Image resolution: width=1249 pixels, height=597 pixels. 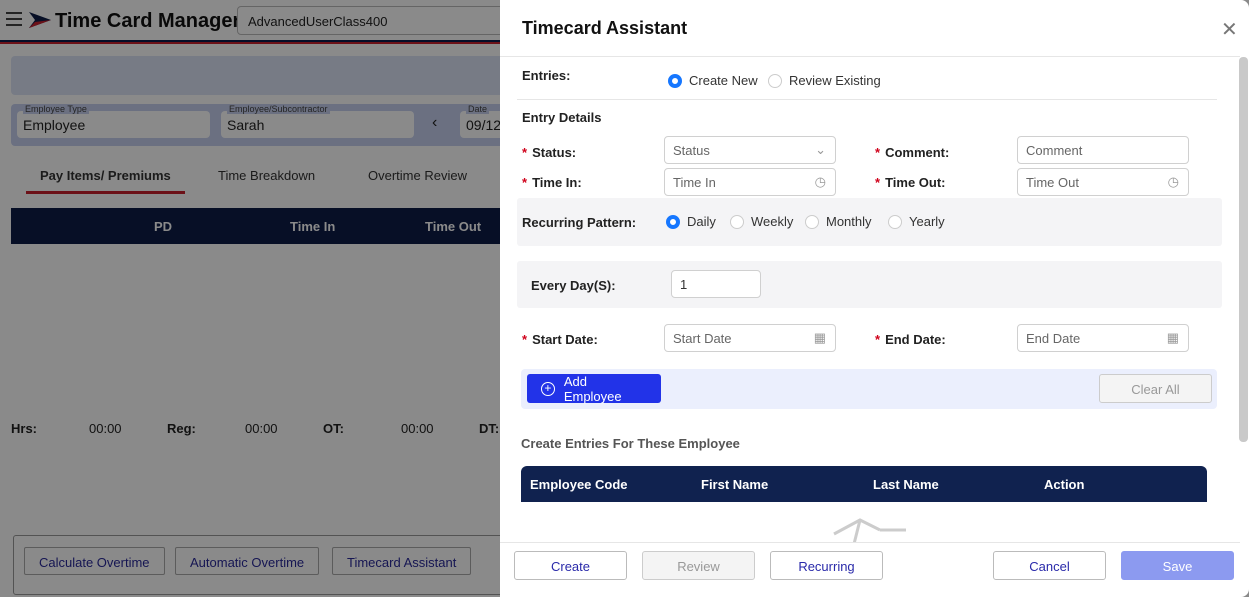 I want to click on radio-weekly: Weekly, so click(x=761, y=221).